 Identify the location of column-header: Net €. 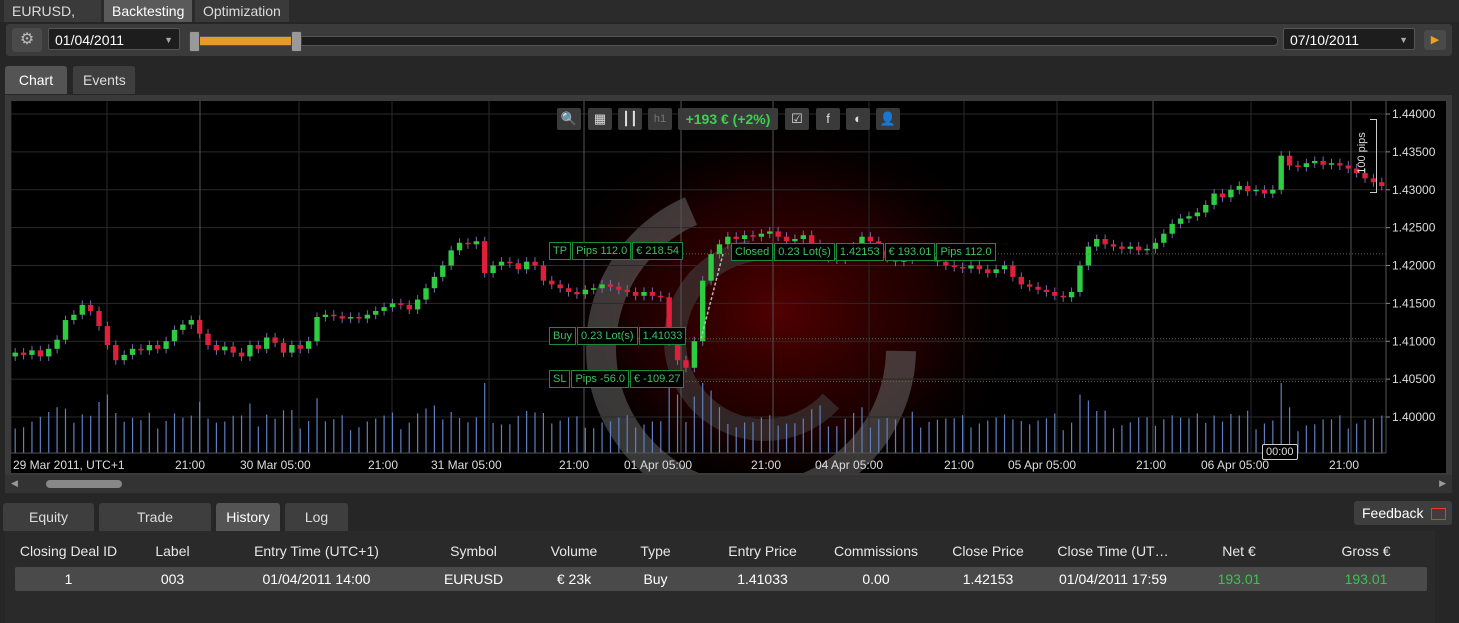
(1239, 551).